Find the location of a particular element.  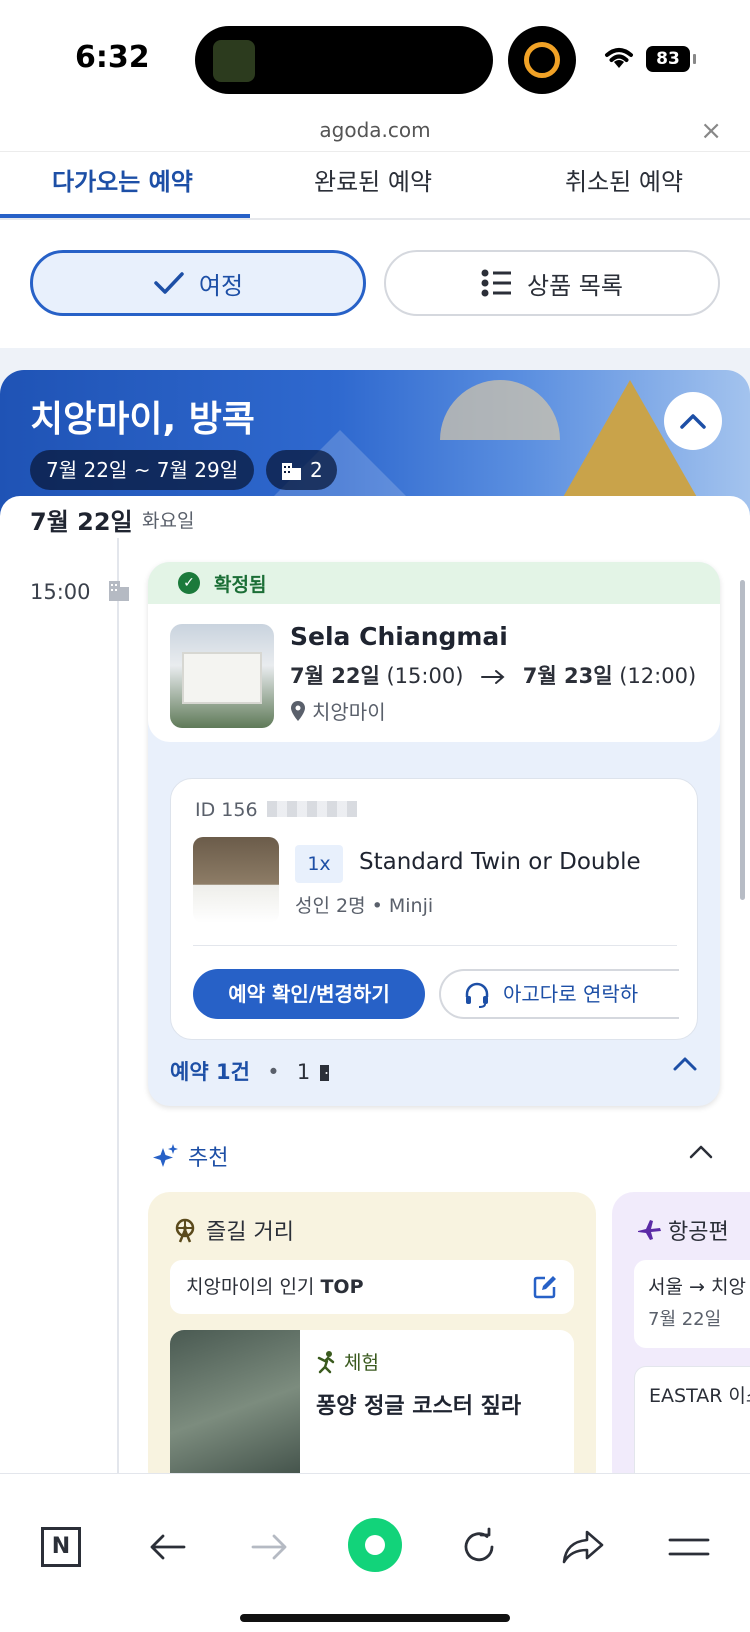

hamburger-menu-icon is located at coordinates (689, 1547).